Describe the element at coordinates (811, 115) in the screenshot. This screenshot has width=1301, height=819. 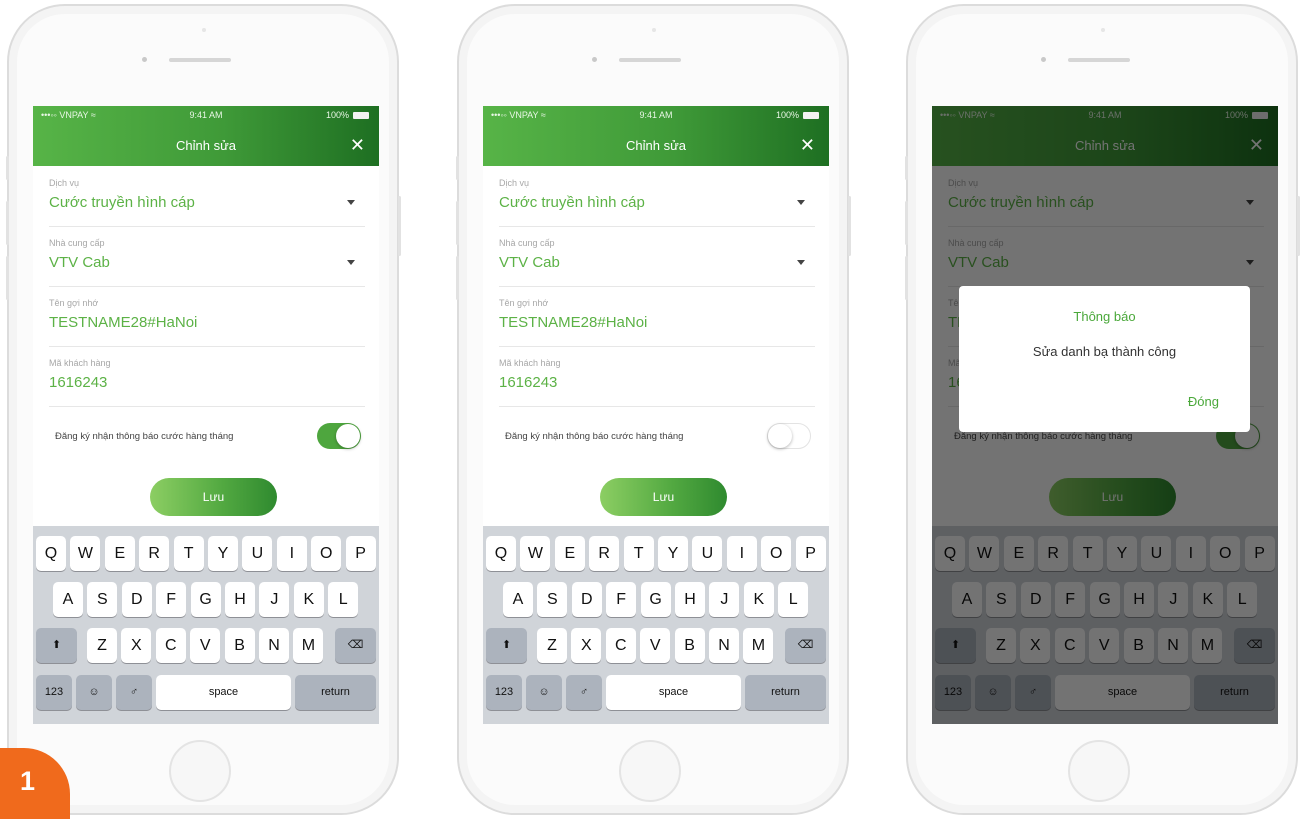
I see `battery-icon` at that location.